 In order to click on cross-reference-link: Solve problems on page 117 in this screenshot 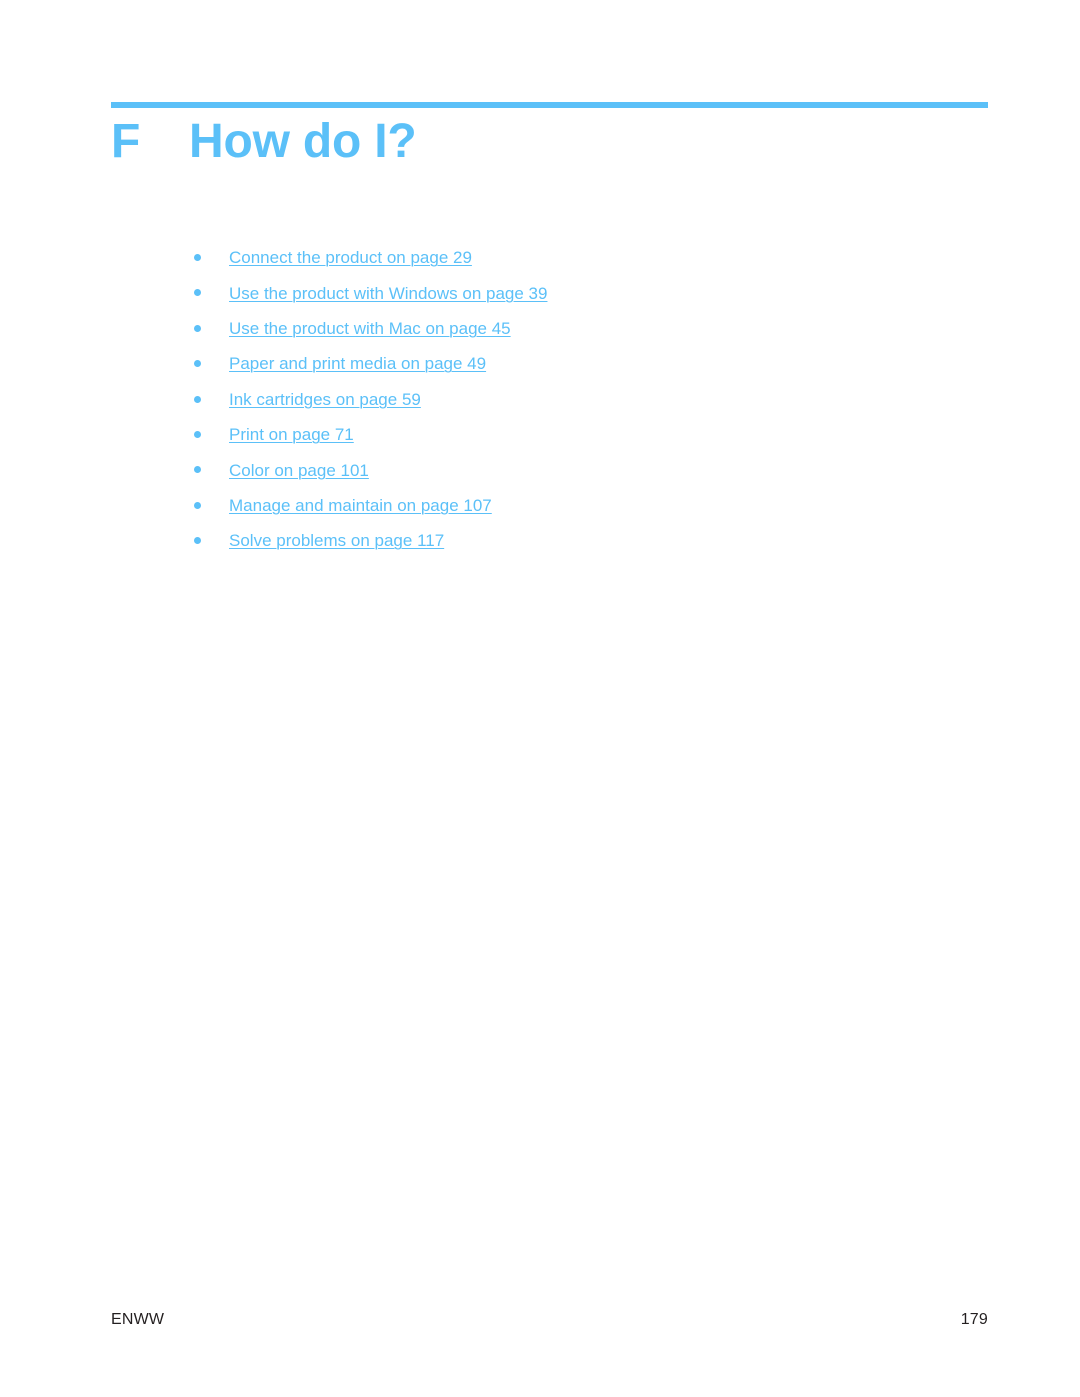, I will do `click(336, 540)`.